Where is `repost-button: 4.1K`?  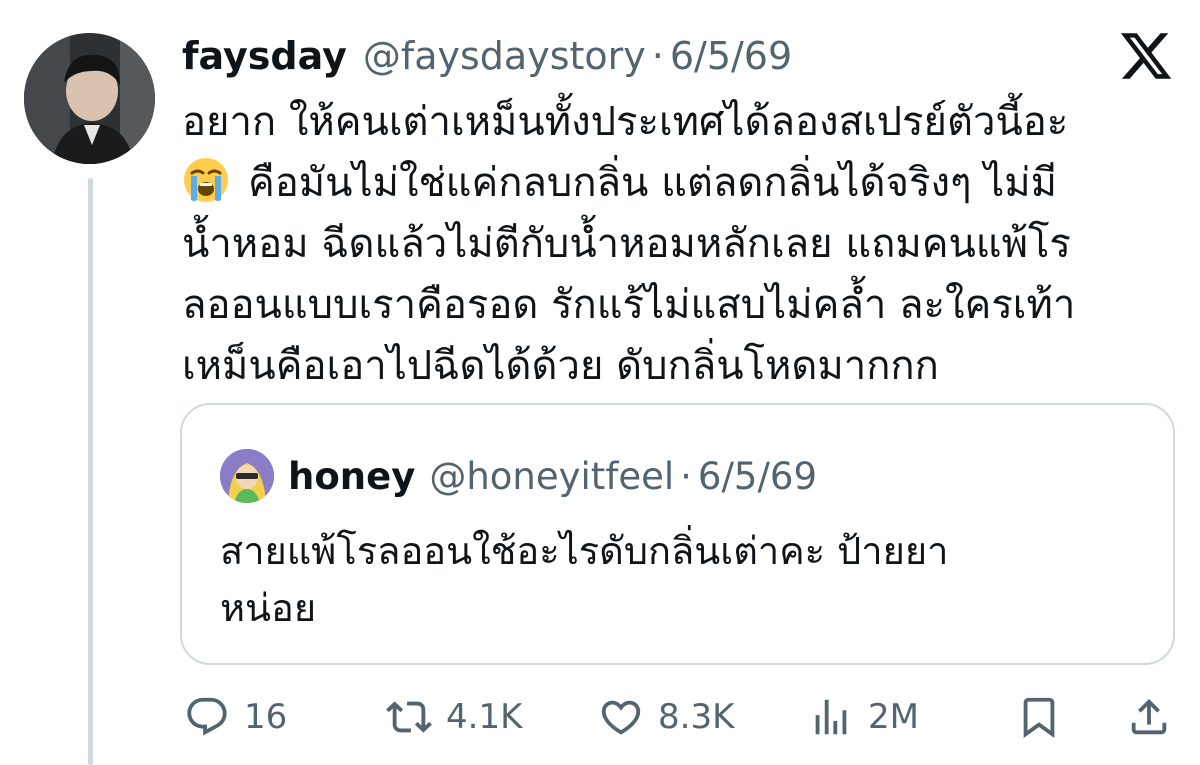 repost-button: 4.1K is located at coordinates (454, 717).